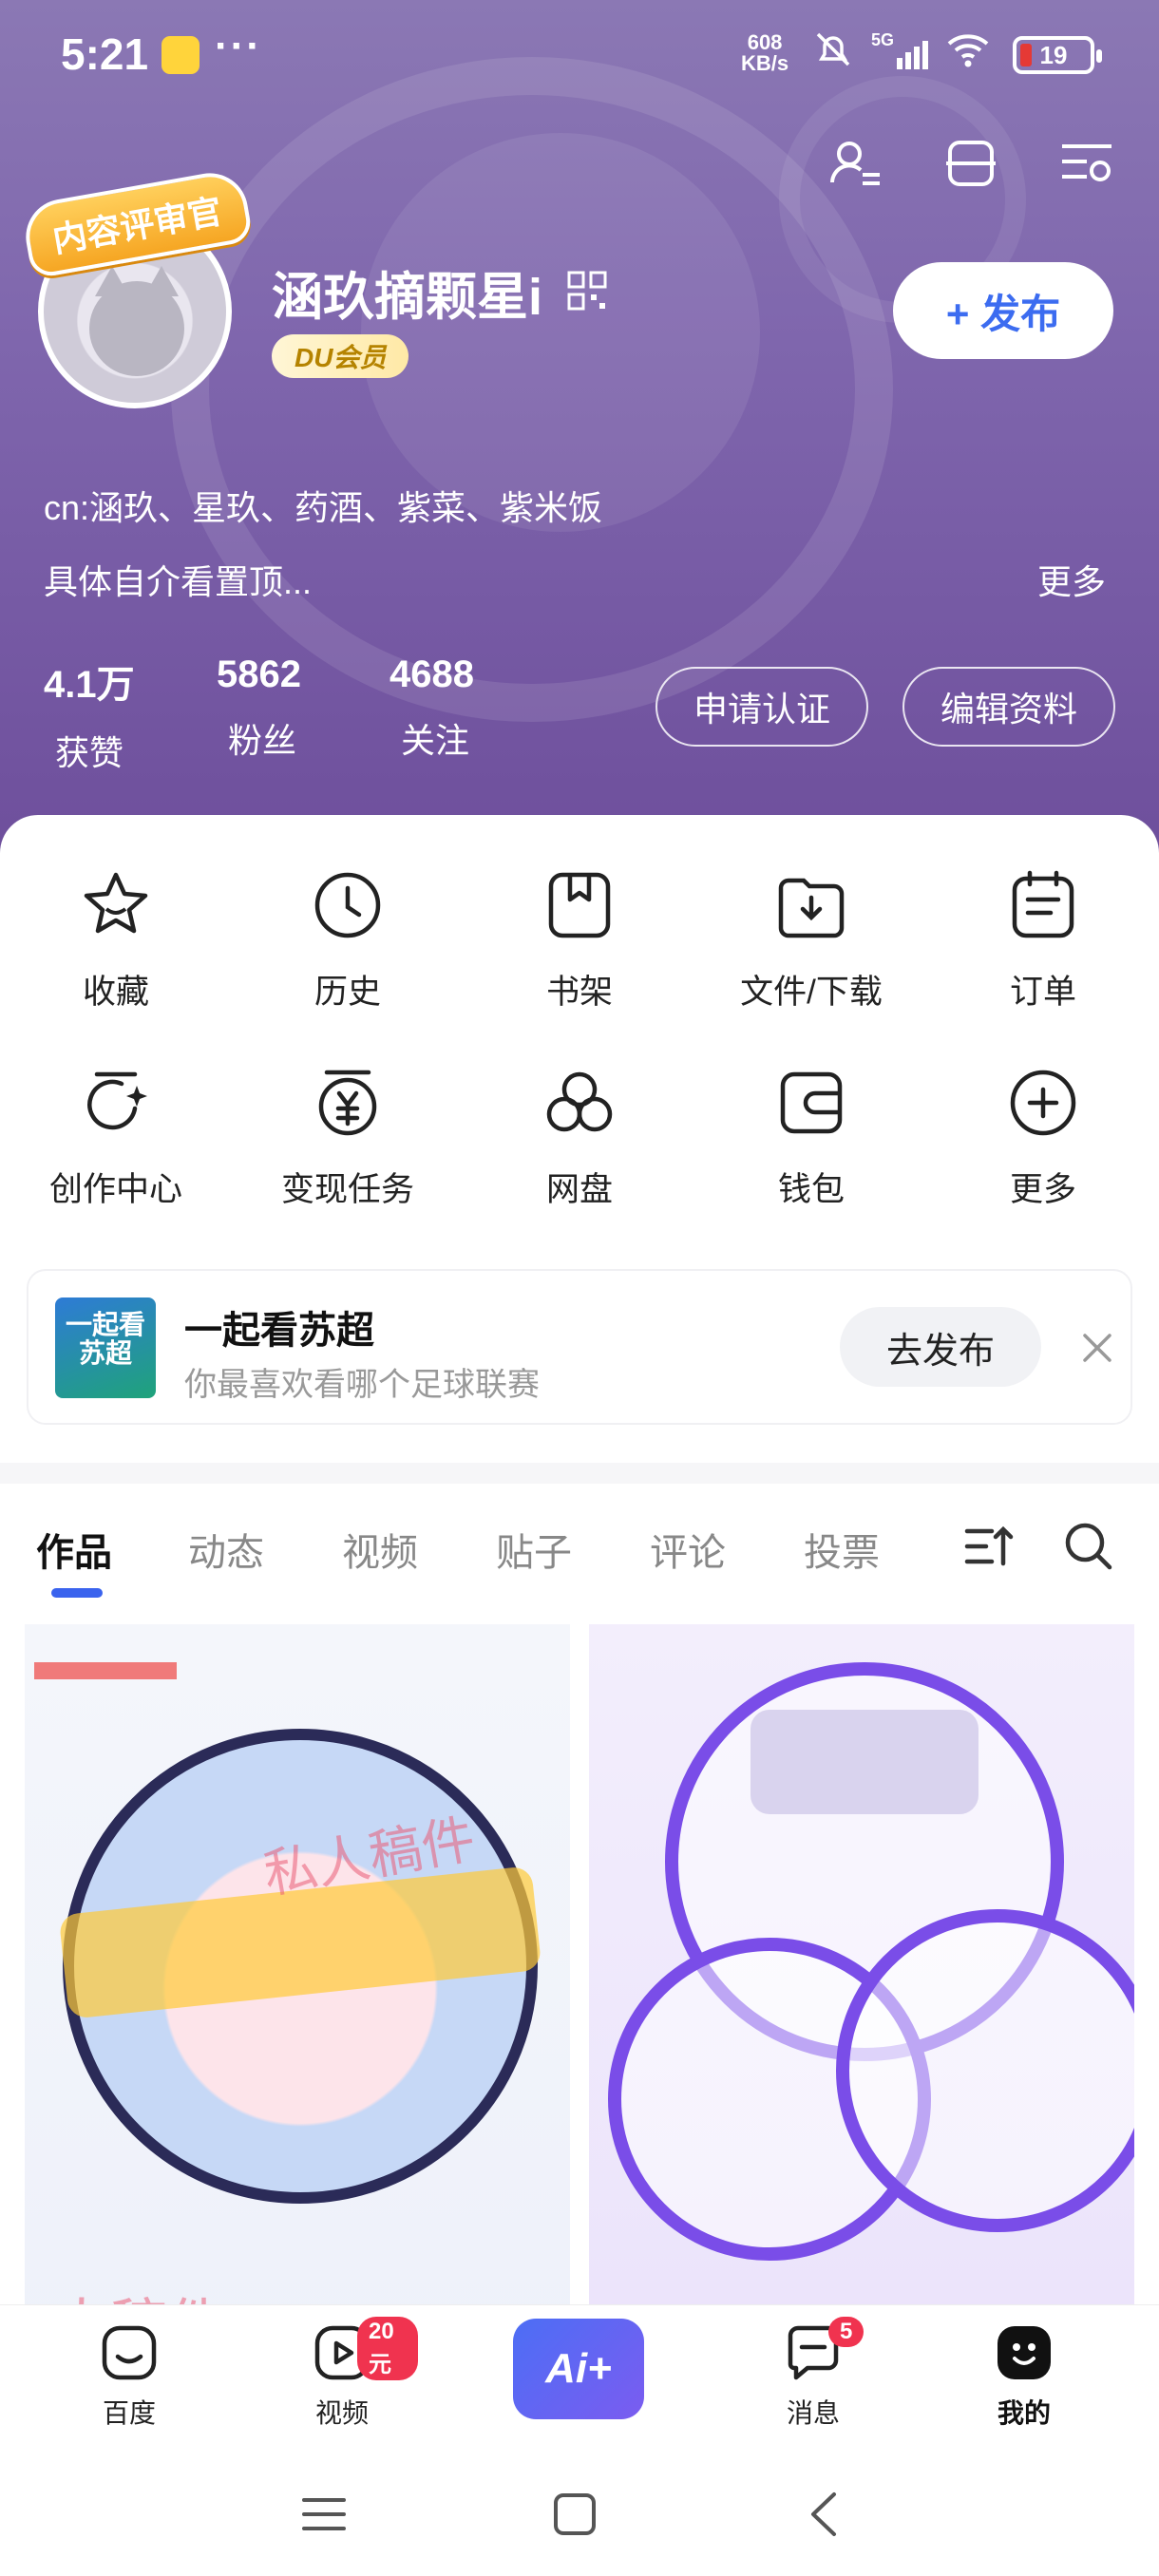  What do you see at coordinates (348, 961) in the screenshot?
I see `grid-item-history: 历史` at bounding box center [348, 961].